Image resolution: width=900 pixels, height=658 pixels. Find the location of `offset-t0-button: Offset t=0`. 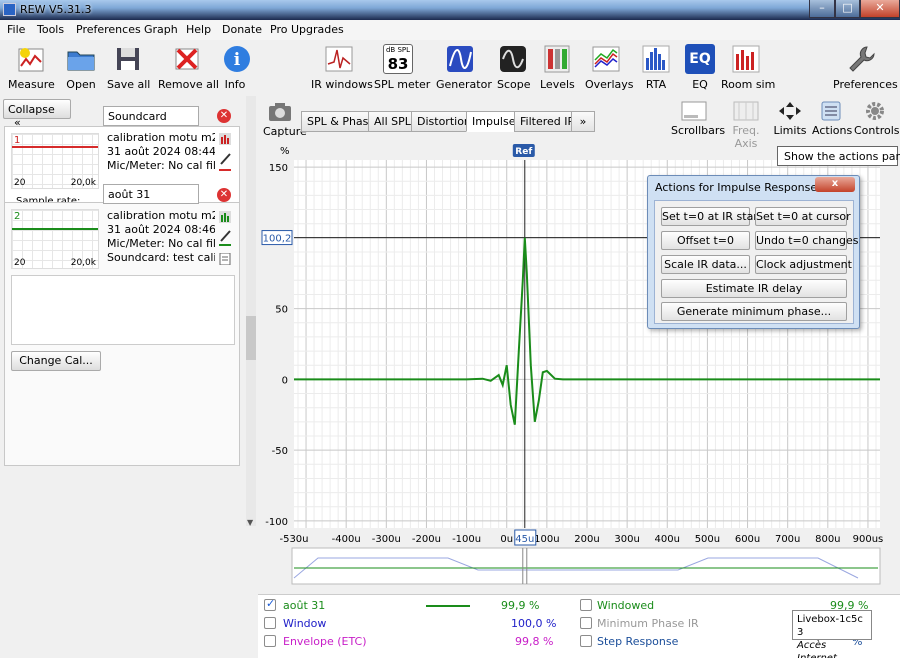

offset-t0-button: Offset t=0 is located at coordinates (705, 240).